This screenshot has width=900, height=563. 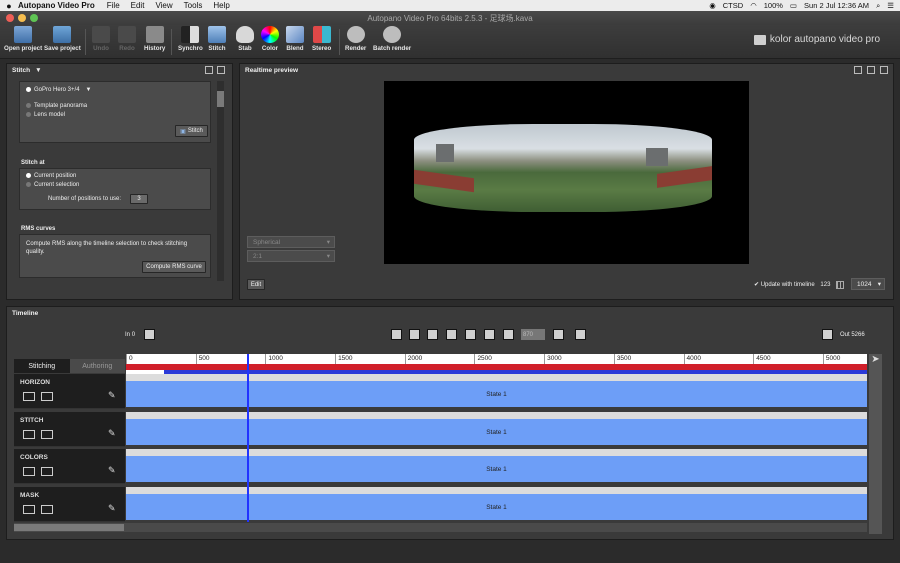 What do you see at coordinates (138, 5) in the screenshot?
I see `menu-edit: Edit` at bounding box center [138, 5].